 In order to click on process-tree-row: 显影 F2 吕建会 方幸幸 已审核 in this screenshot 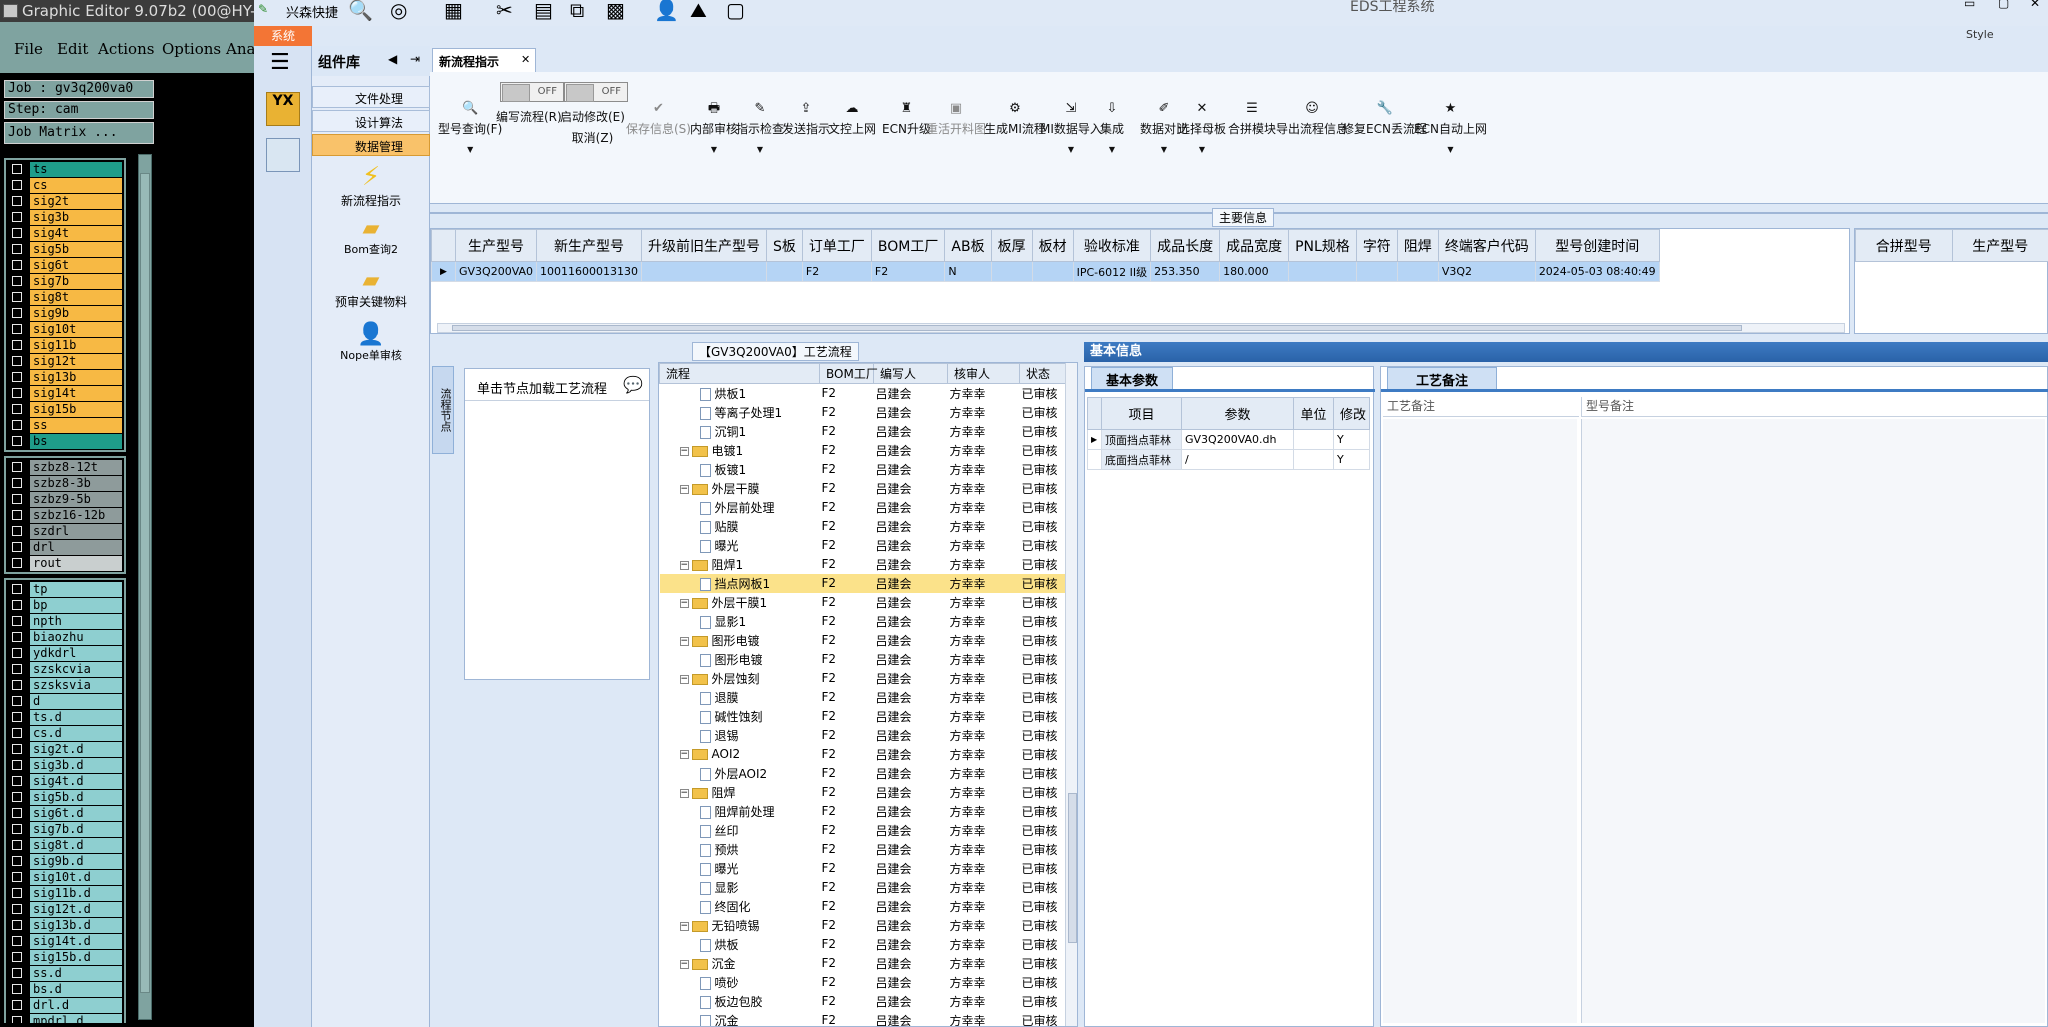, I will do `click(869, 887)`.